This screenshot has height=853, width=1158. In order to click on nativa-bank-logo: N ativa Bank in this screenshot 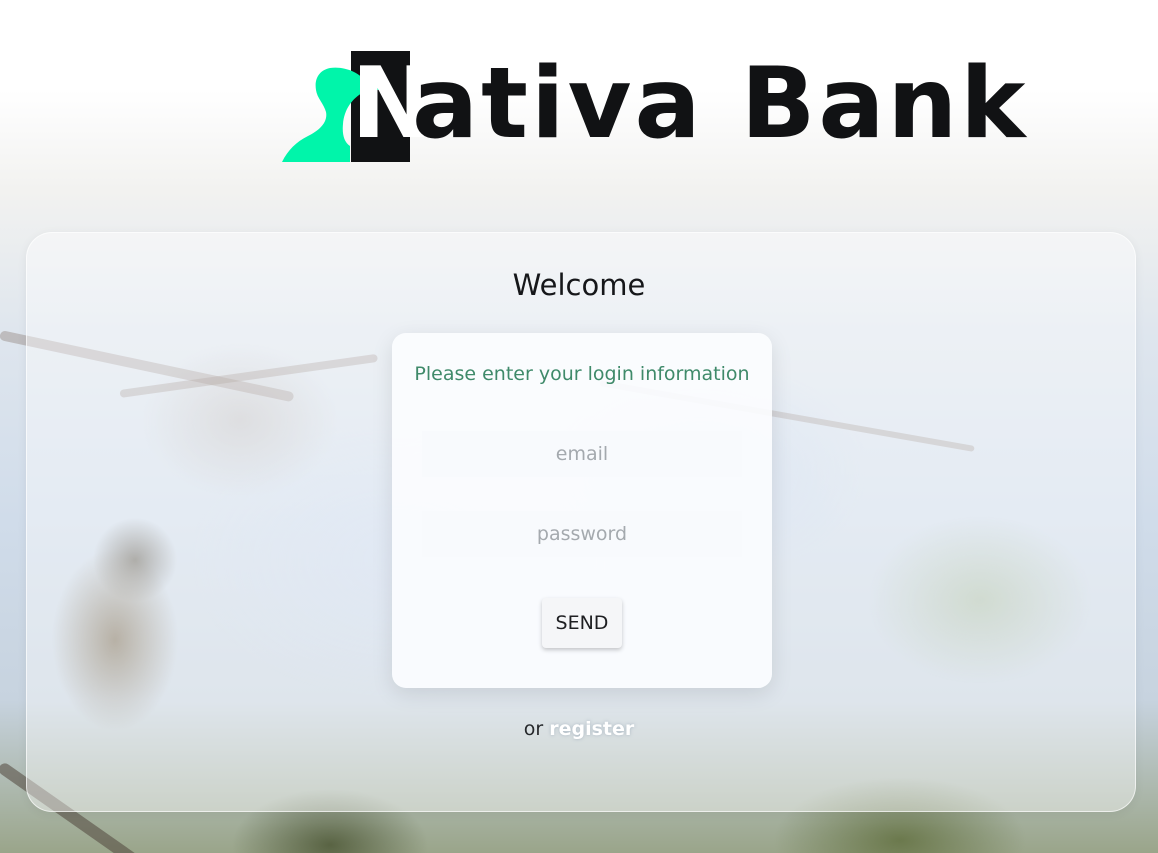, I will do `click(653, 107)`.